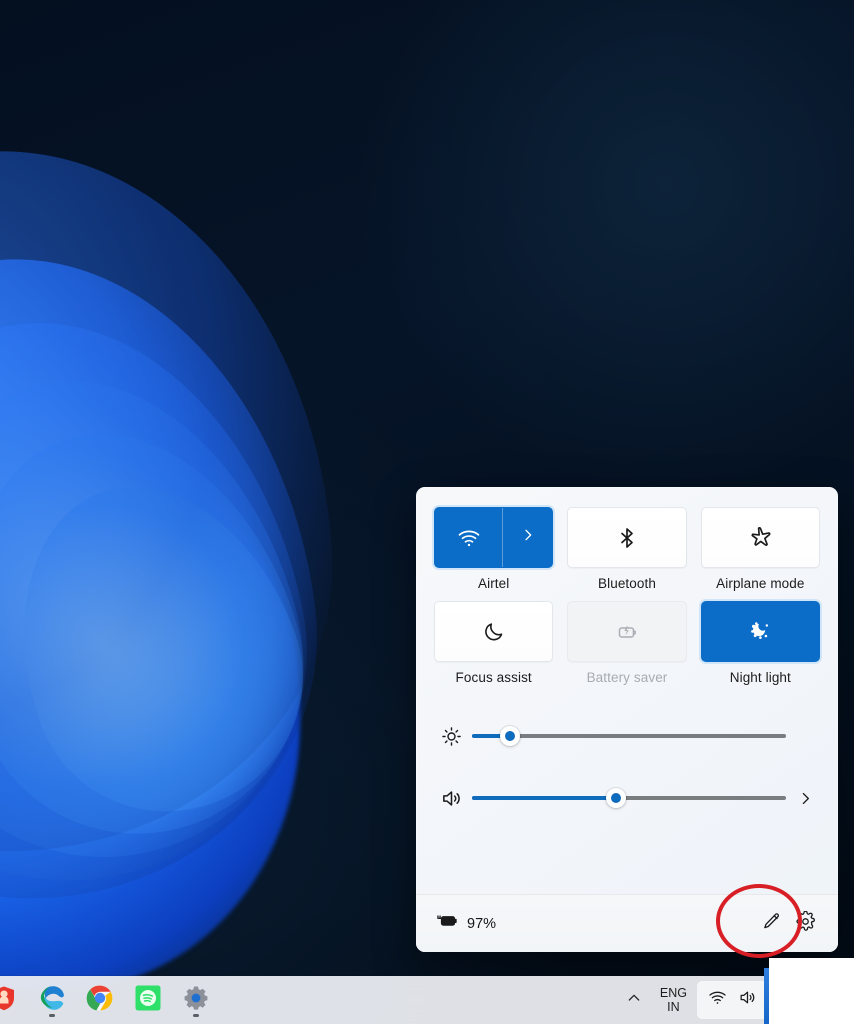  I want to click on tile-cell-battery-saver: Battery saver, so click(627, 643).